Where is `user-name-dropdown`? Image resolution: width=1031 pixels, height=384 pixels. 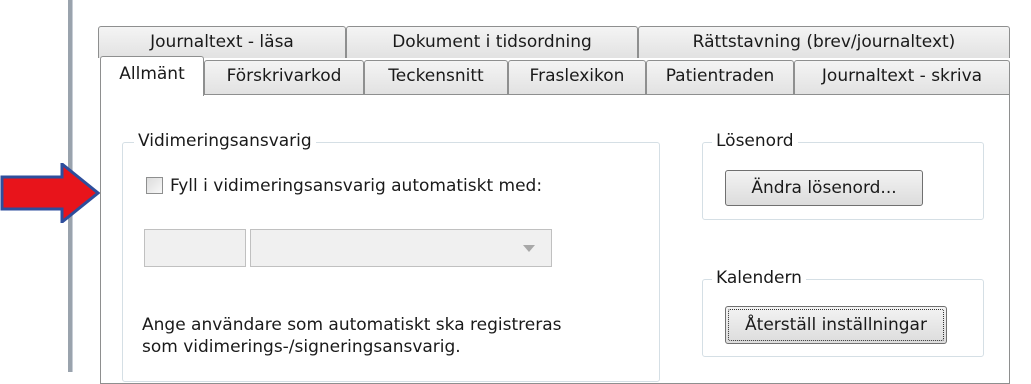
user-name-dropdown is located at coordinates (401, 248).